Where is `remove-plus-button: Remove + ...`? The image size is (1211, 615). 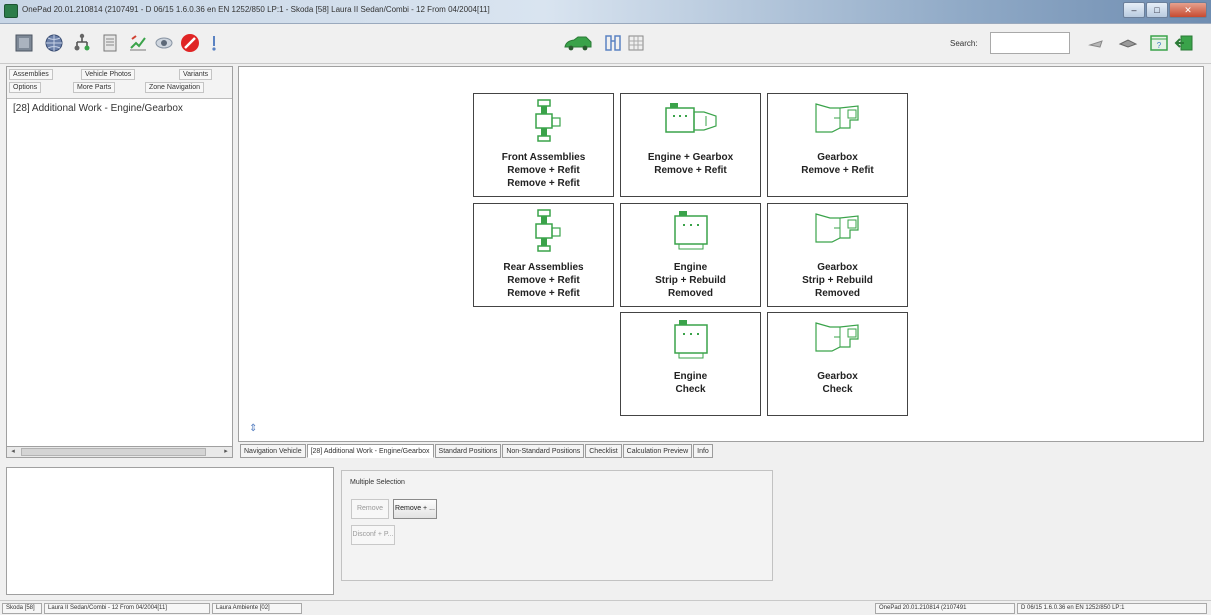
remove-plus-button: Remove + ... is located at coordinates (415, 509).